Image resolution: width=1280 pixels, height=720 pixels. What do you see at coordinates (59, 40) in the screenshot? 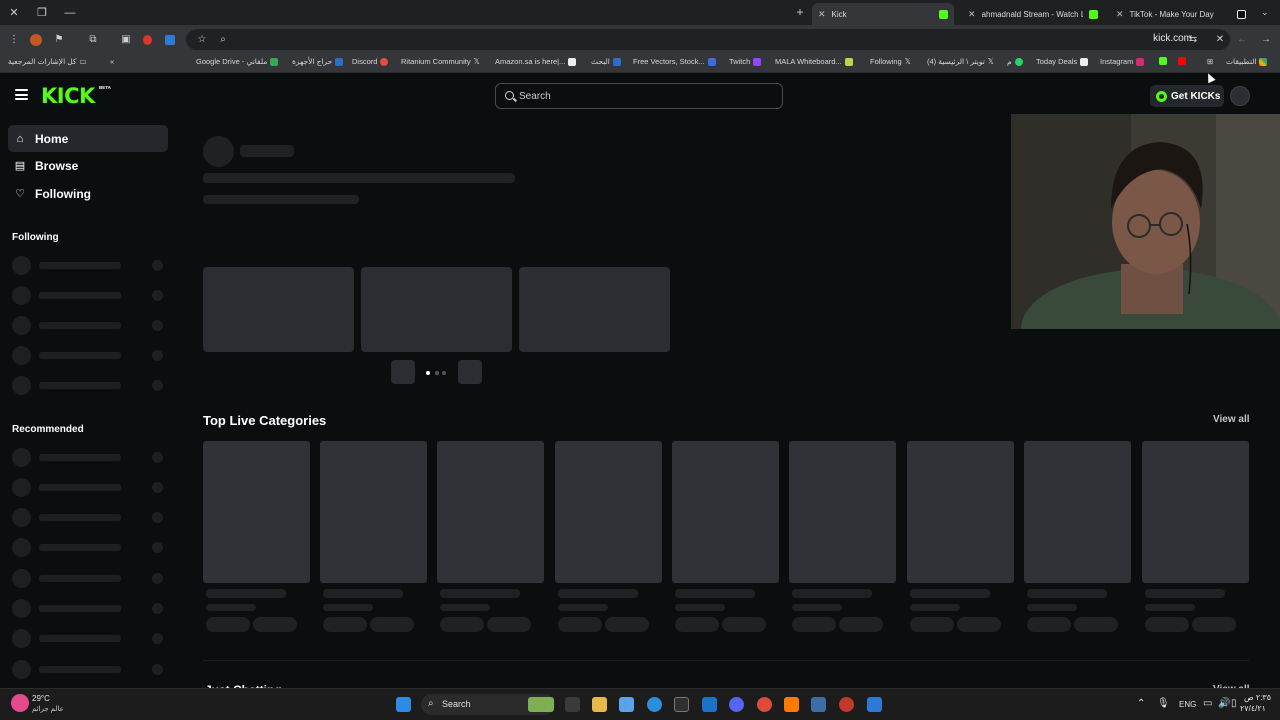
I see `extensions-icon: ⚑` at bounding box center [59, 40].